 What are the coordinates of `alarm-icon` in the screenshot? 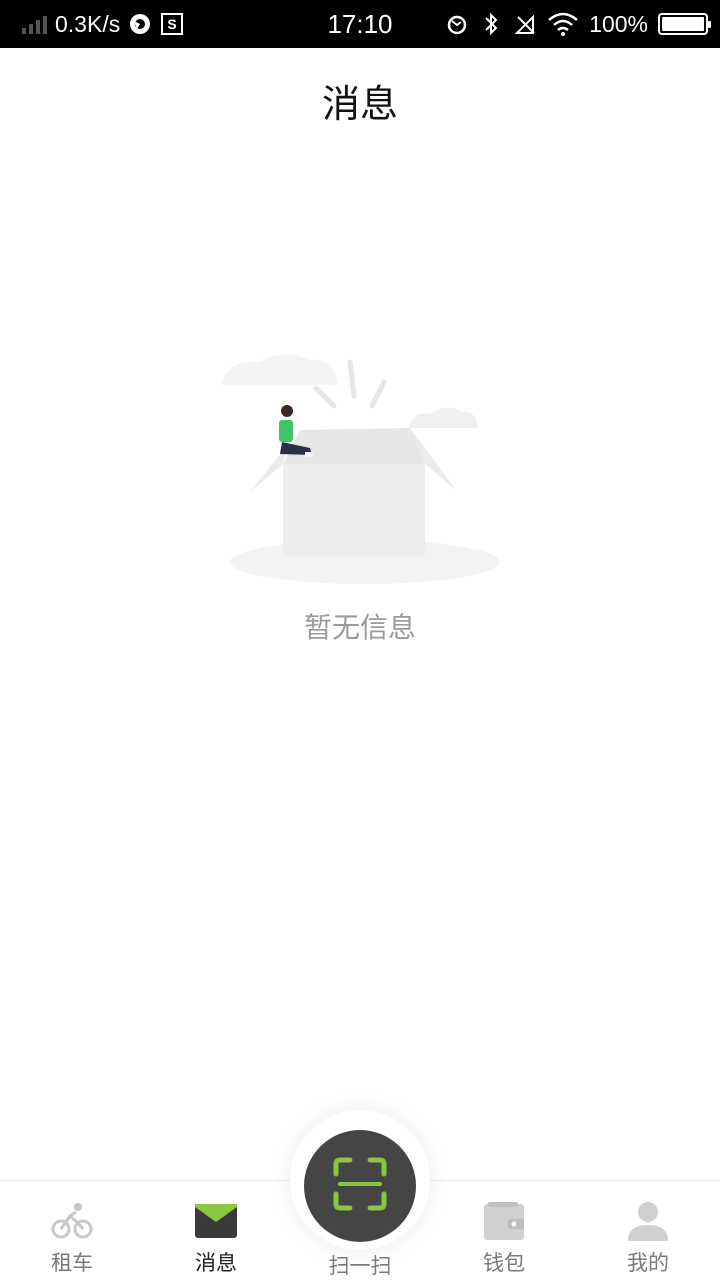 It's located at (457, 24).